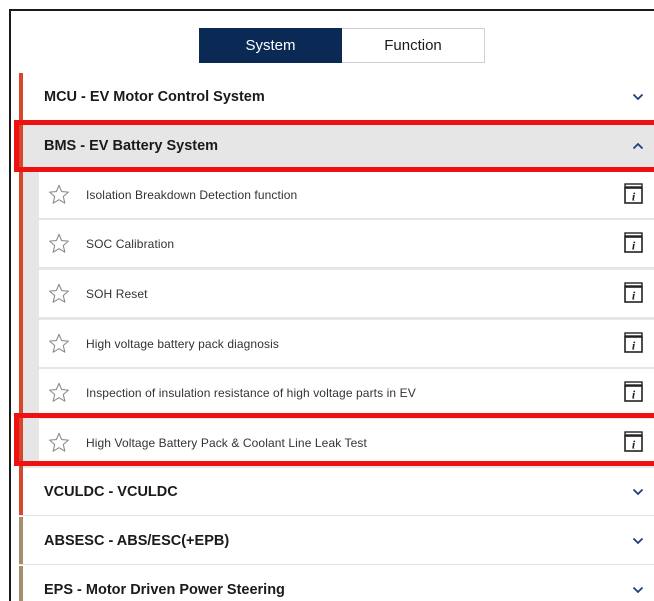  Describe the element at coordinates (346, 293) in the screenshot. I see `function-row: SOH Reset i` at that location.